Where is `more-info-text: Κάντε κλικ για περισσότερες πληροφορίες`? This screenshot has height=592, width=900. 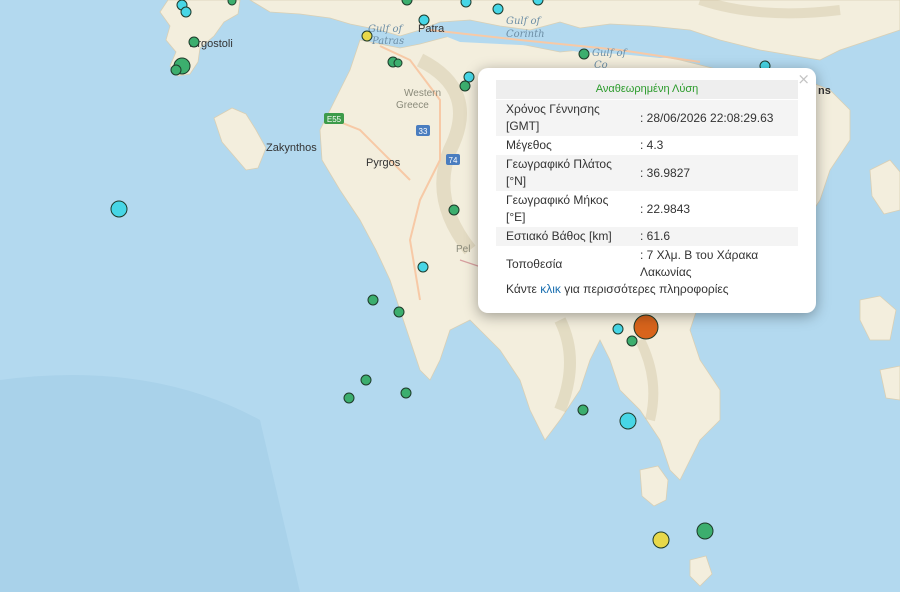 more-info-text: Κάντε κλικ για περισσότερες πληροφορίες is located at coordinates (617, 289).